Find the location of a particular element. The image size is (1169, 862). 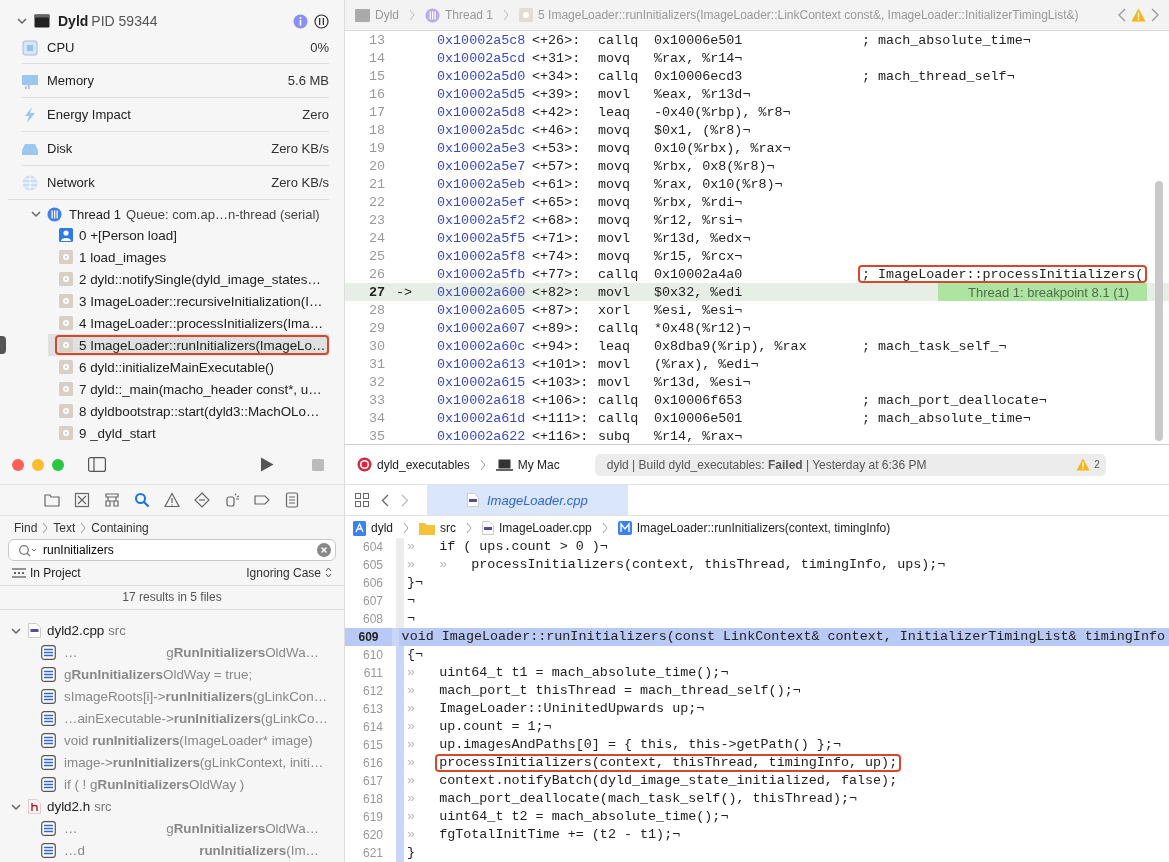

comment: ; mach_port_deallocate¬ is located at coordinates (954, 400).